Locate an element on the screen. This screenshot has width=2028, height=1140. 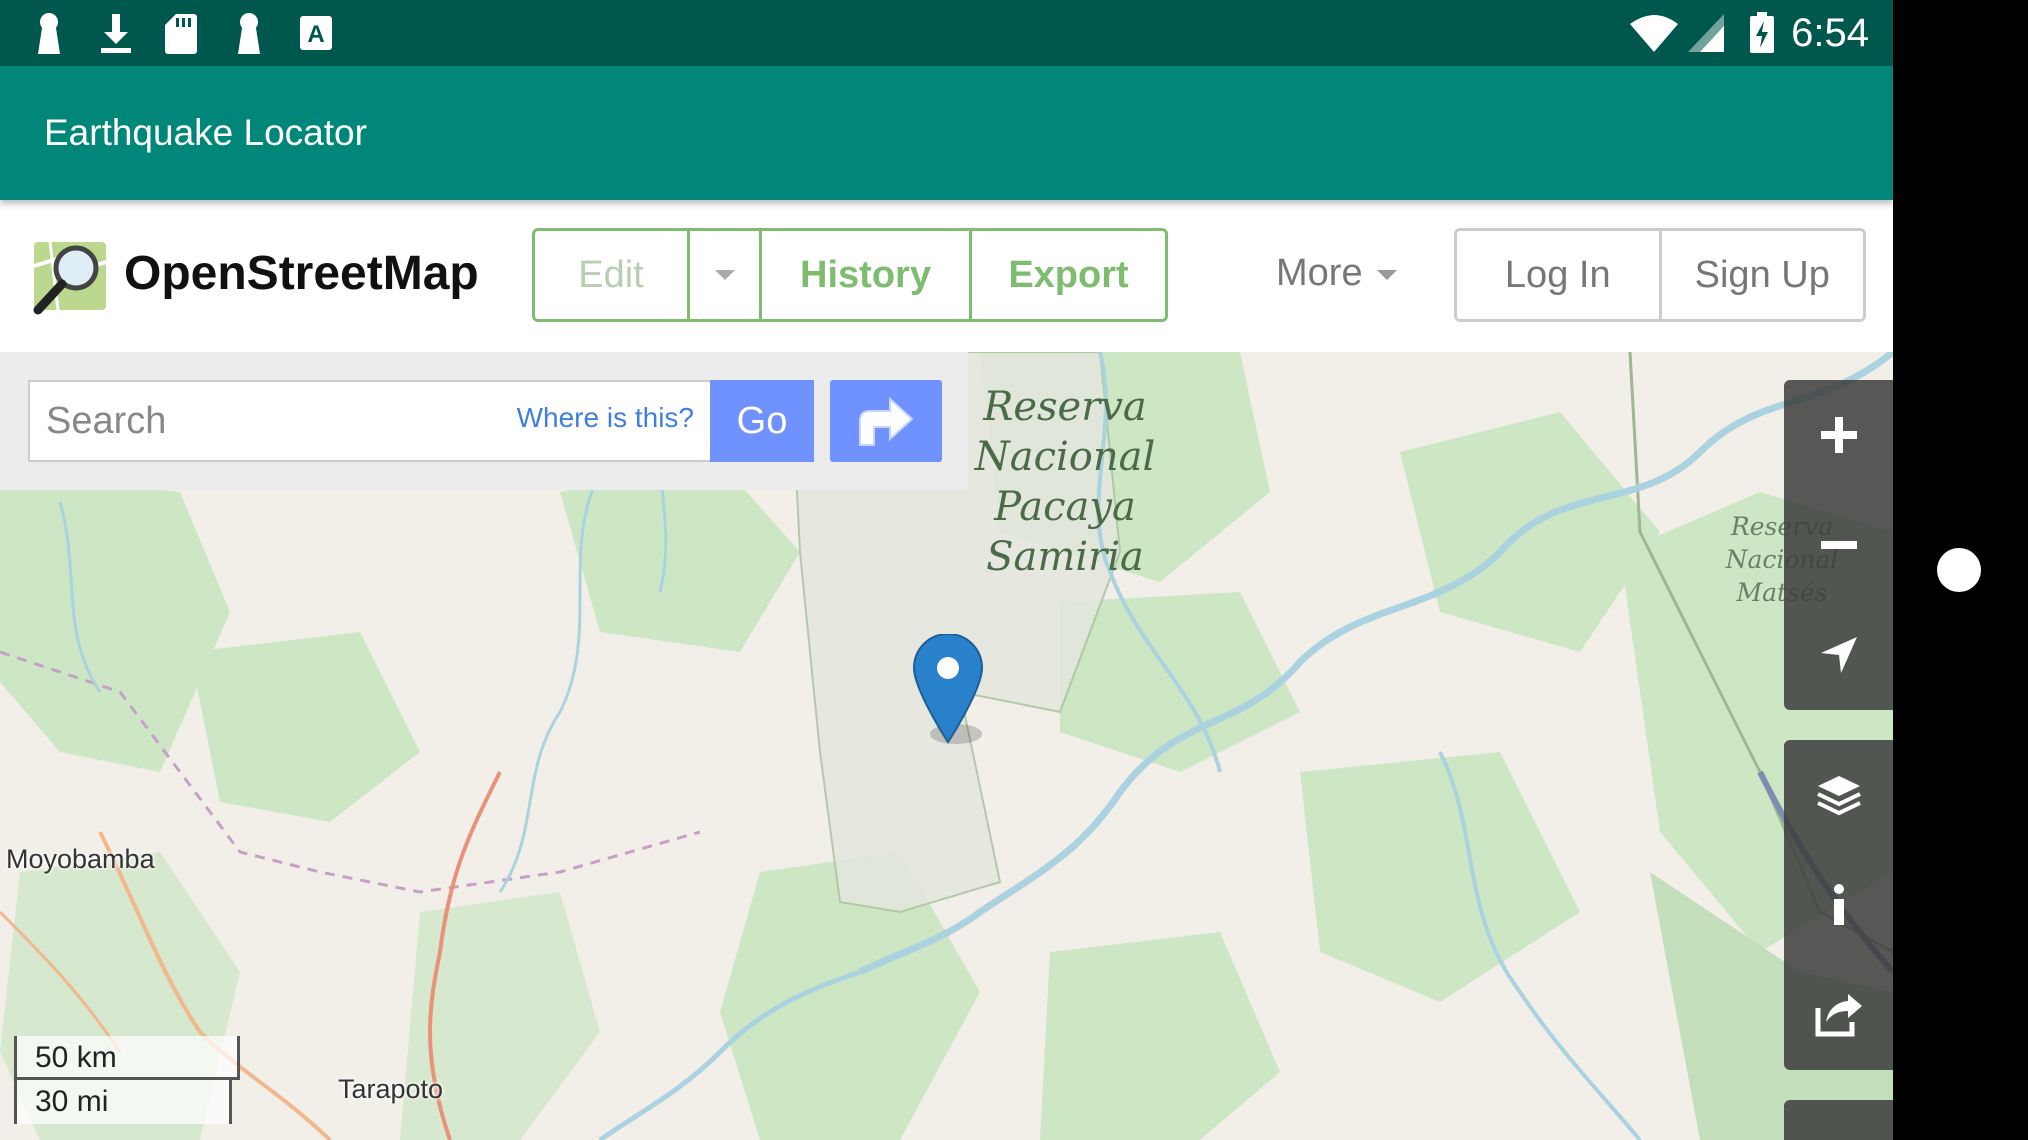
zoom-in-icon is located at coordinates (1839, 435).